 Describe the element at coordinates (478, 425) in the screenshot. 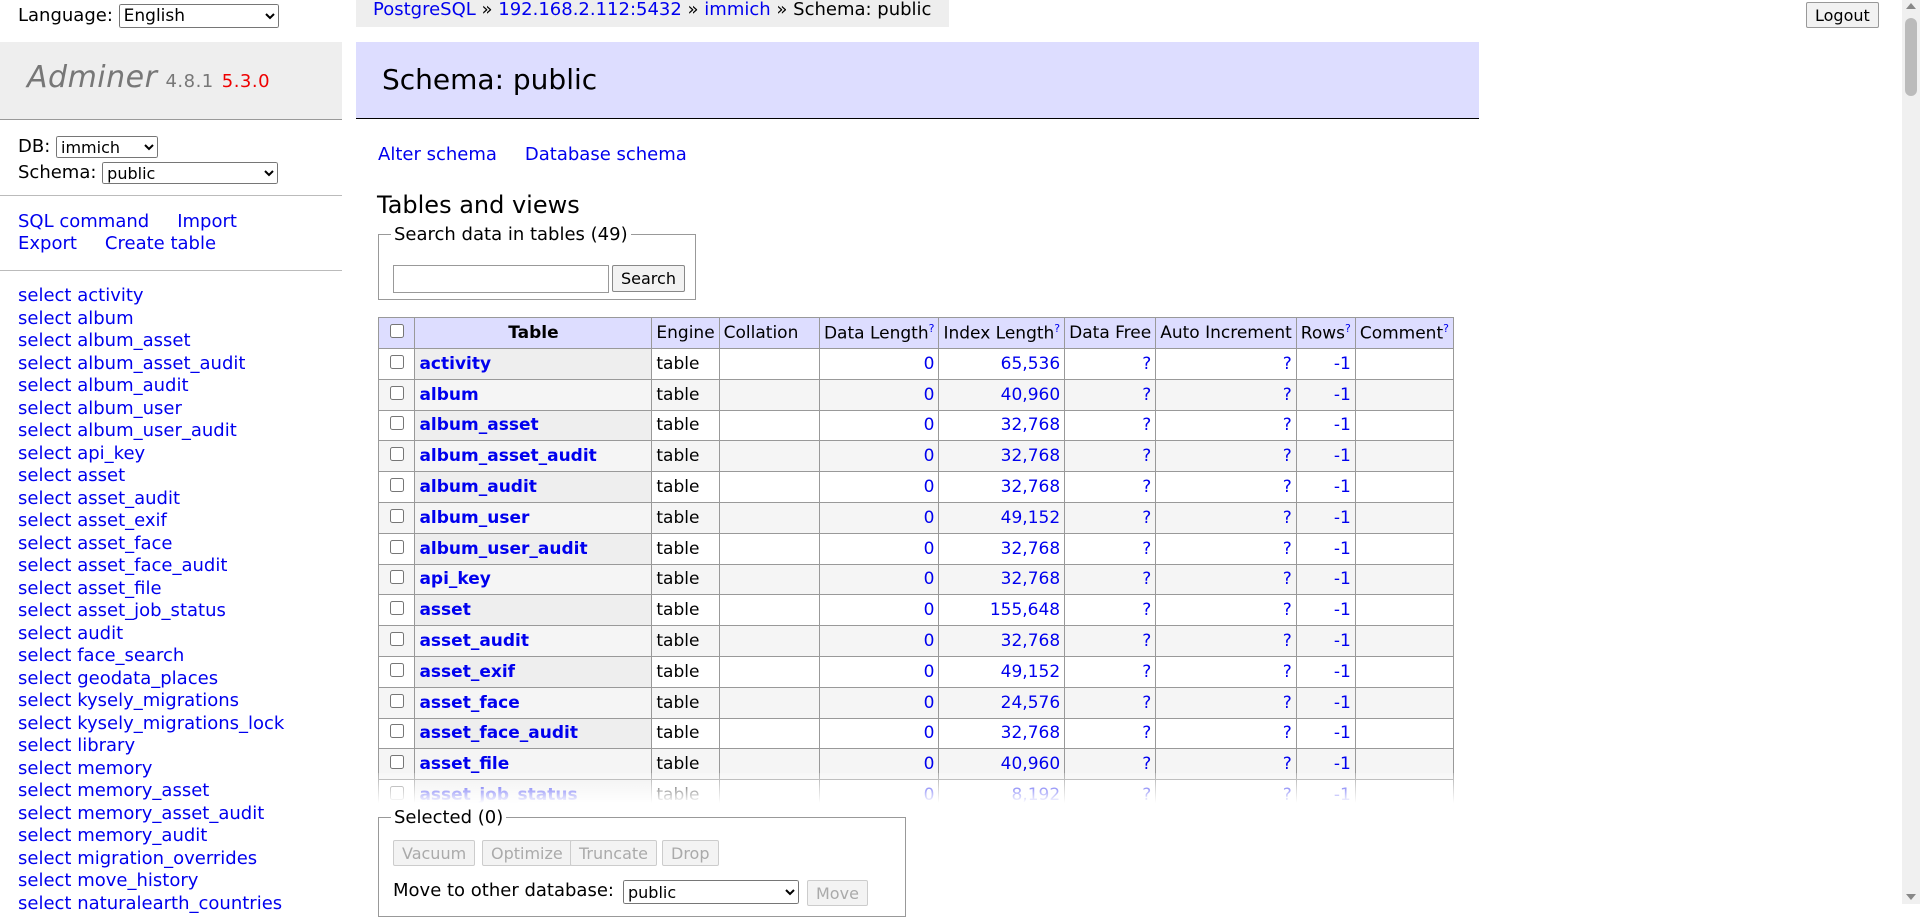

I see `table-name-link: album_asset` at that location.